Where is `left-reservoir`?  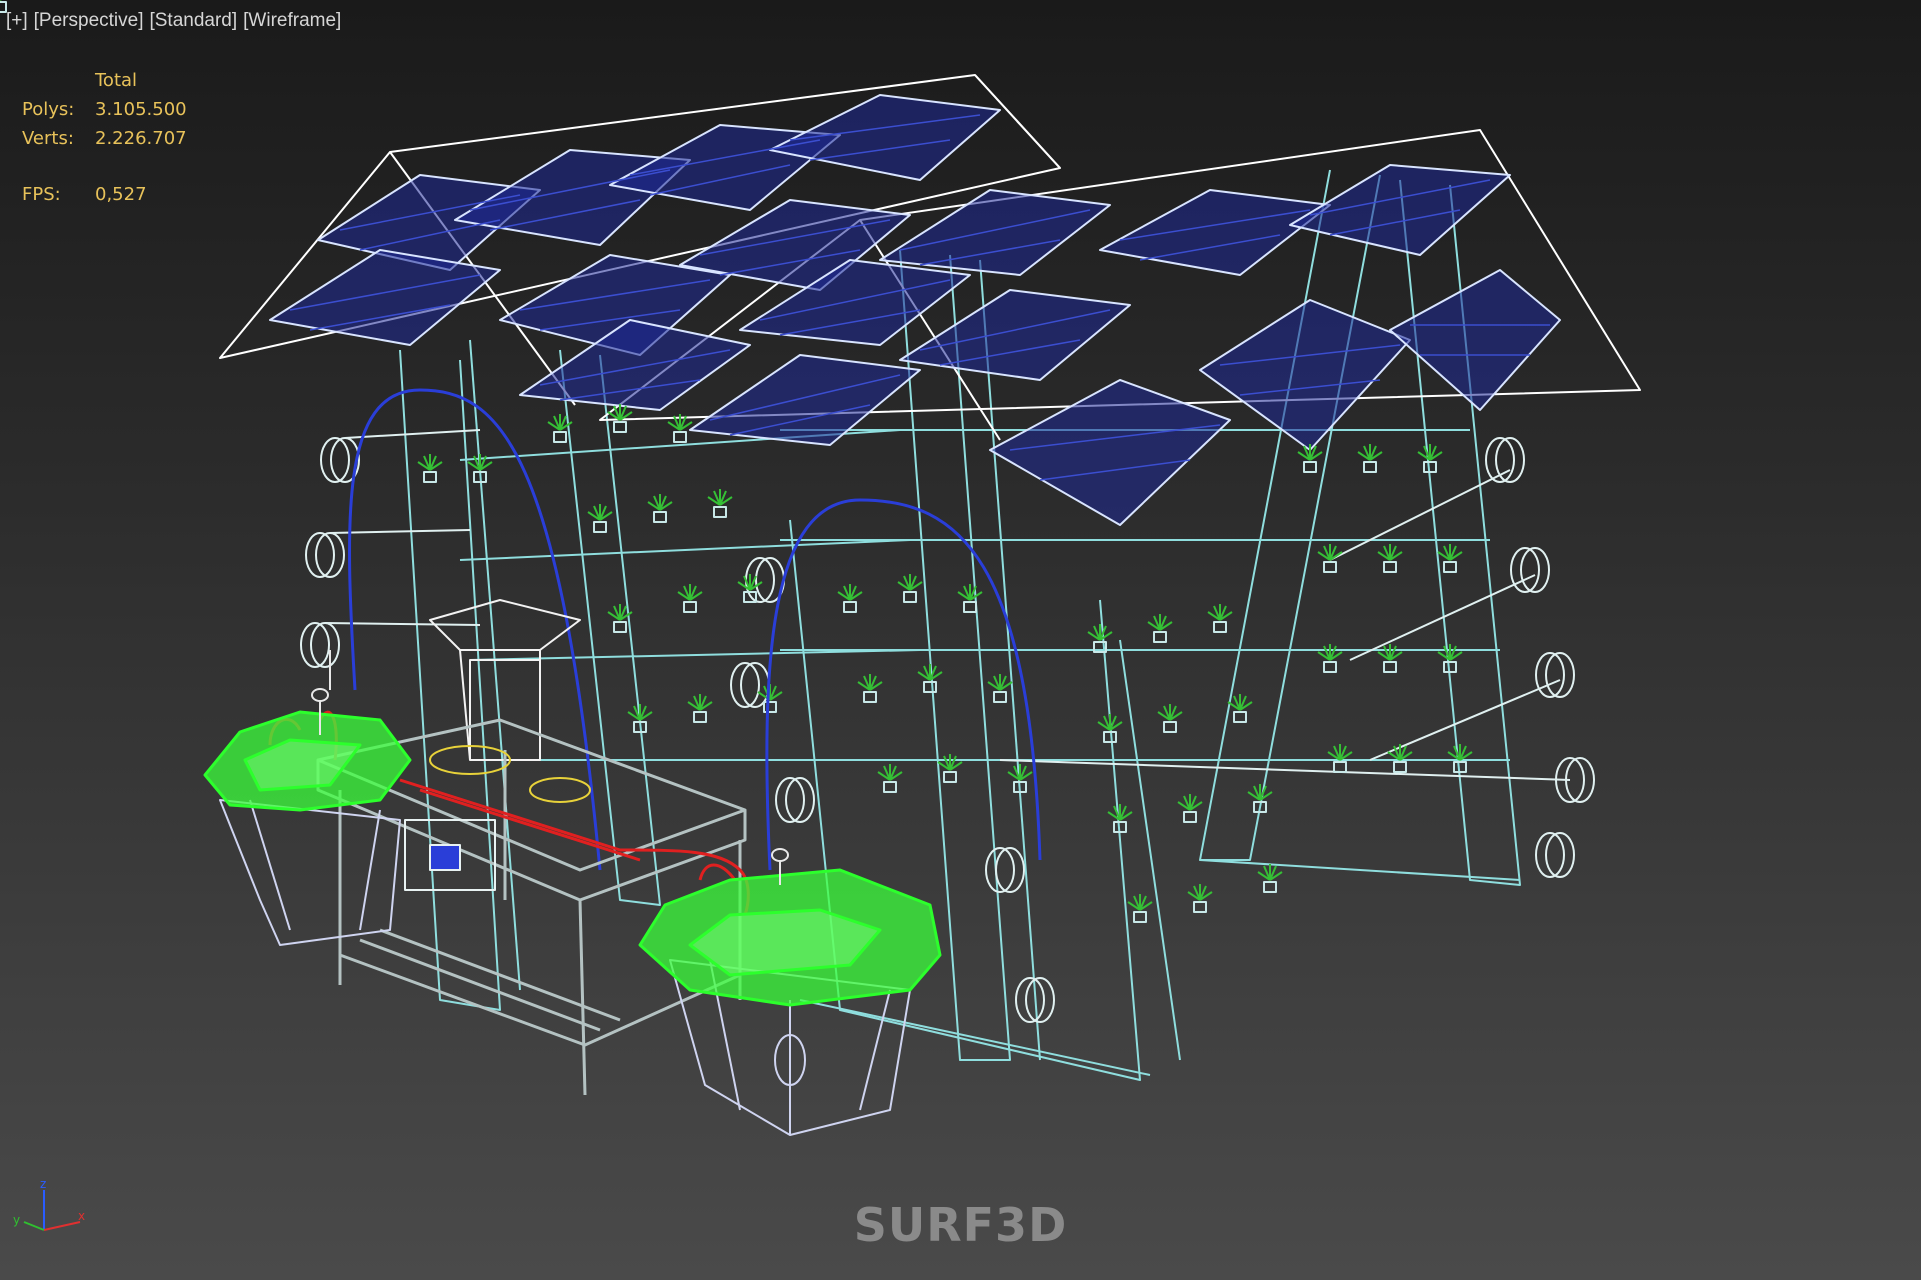
left-reservoir is located at coordinates (310, 872).